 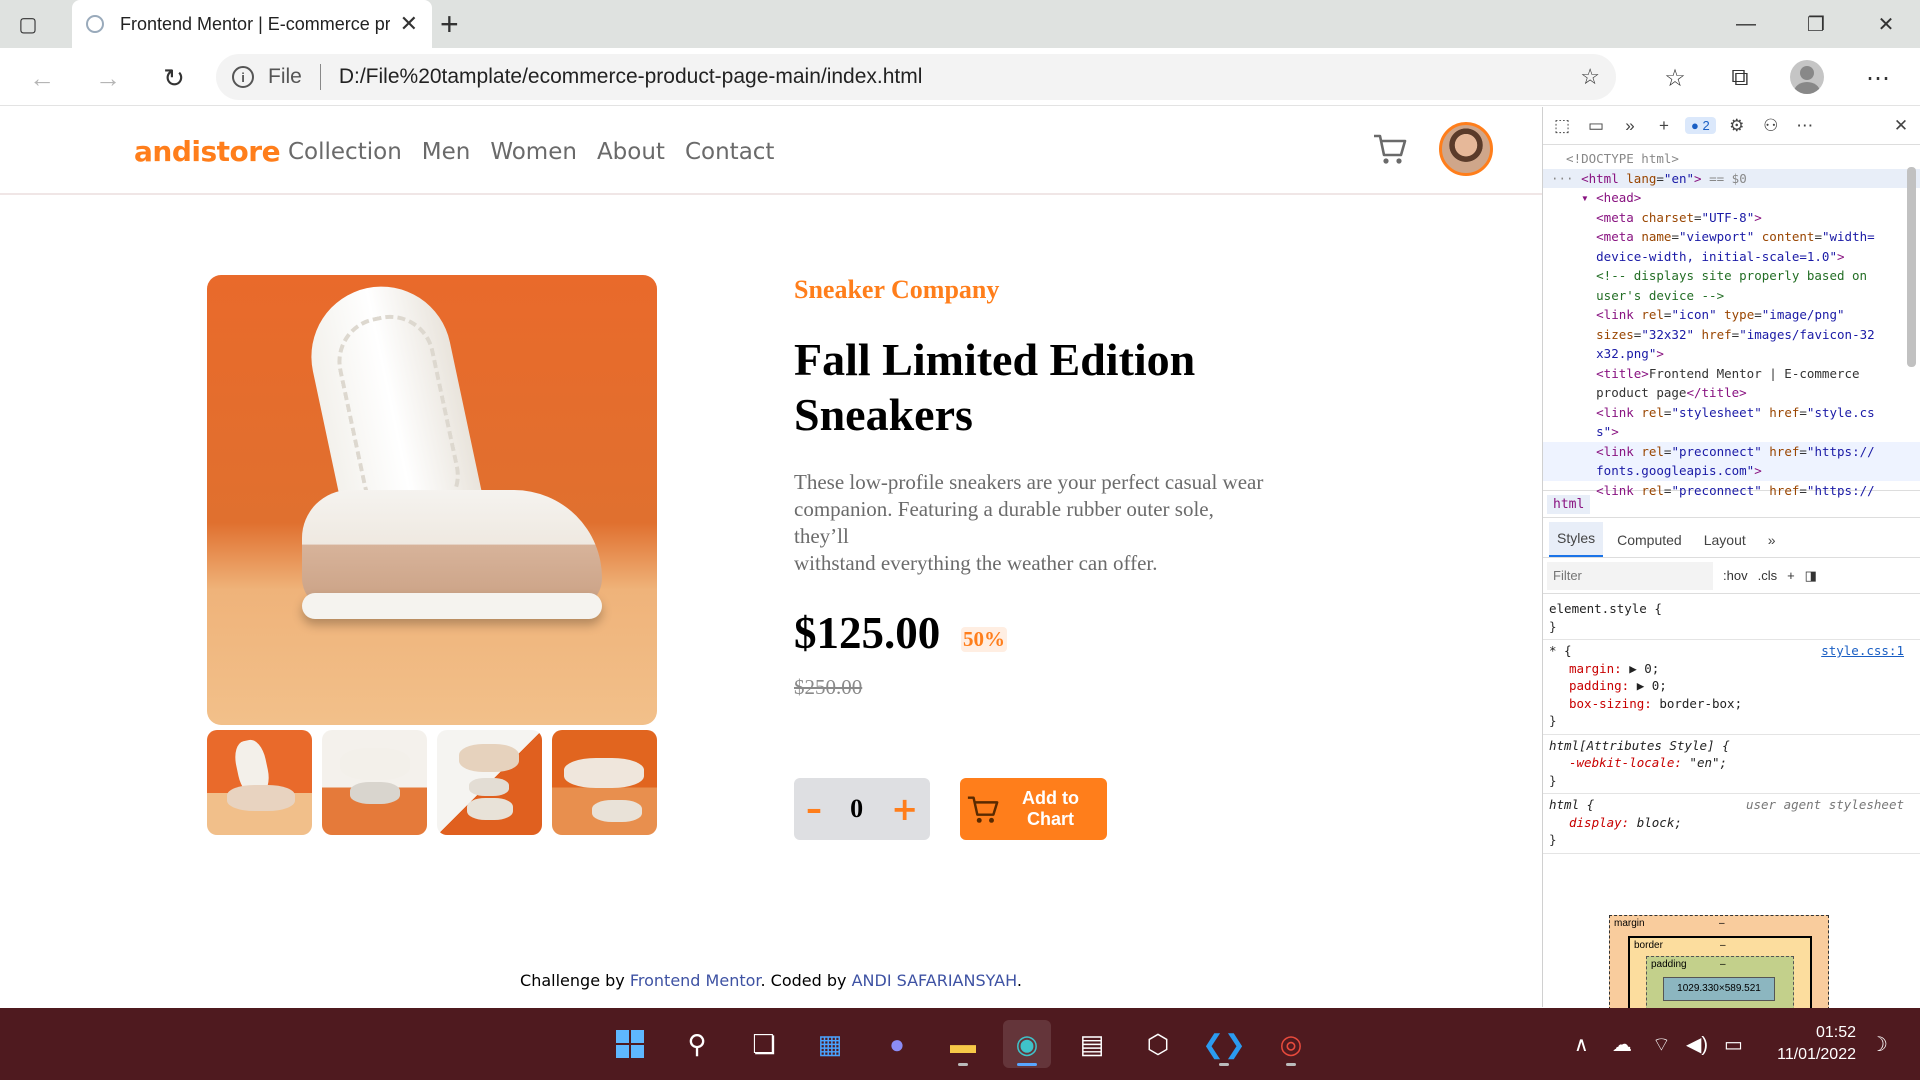 What do you see at coordinates (28, 24) in the screenshot?
I see `tab-actions-icon: ▢` at bounding box center [28, 24].